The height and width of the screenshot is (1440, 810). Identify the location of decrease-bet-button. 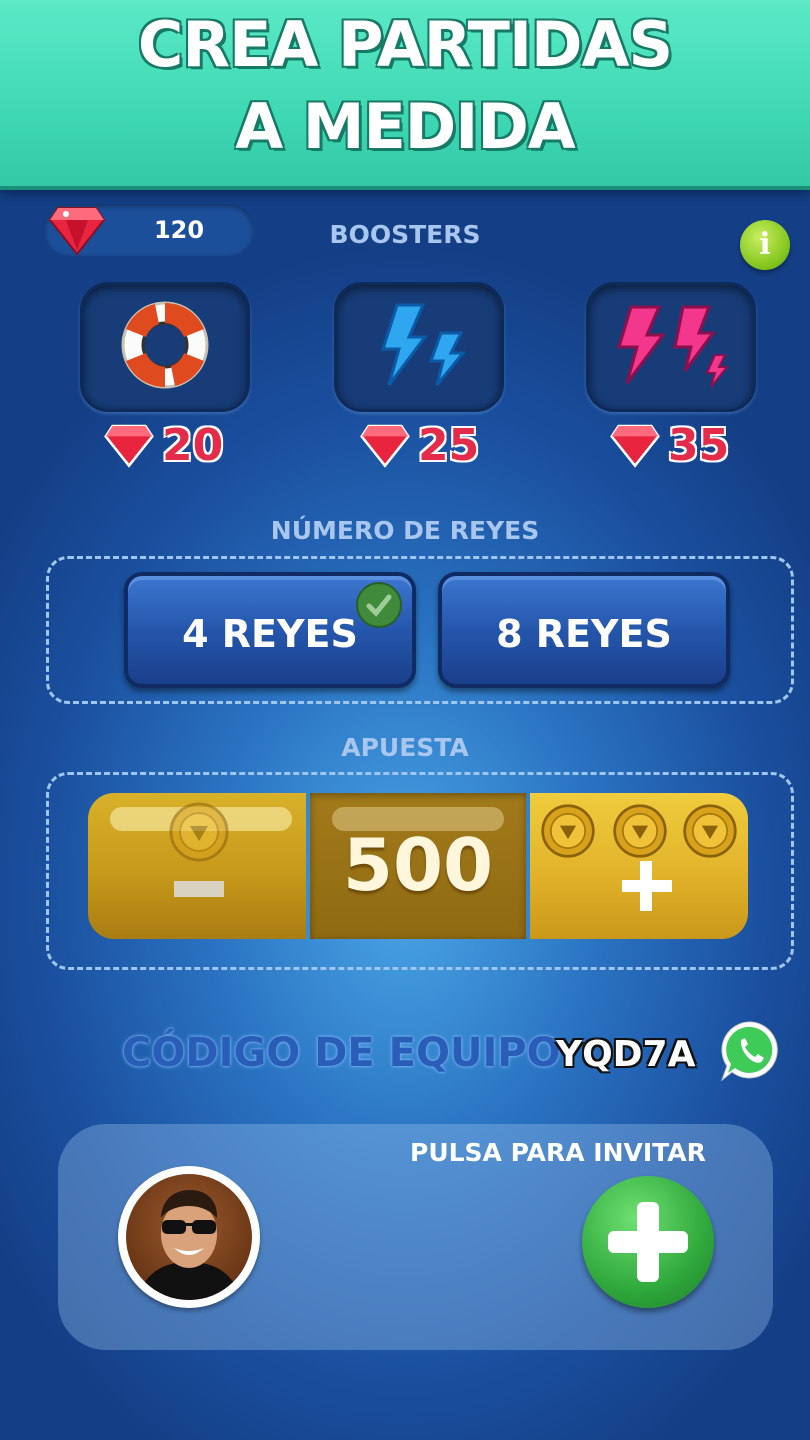
(197, 866).